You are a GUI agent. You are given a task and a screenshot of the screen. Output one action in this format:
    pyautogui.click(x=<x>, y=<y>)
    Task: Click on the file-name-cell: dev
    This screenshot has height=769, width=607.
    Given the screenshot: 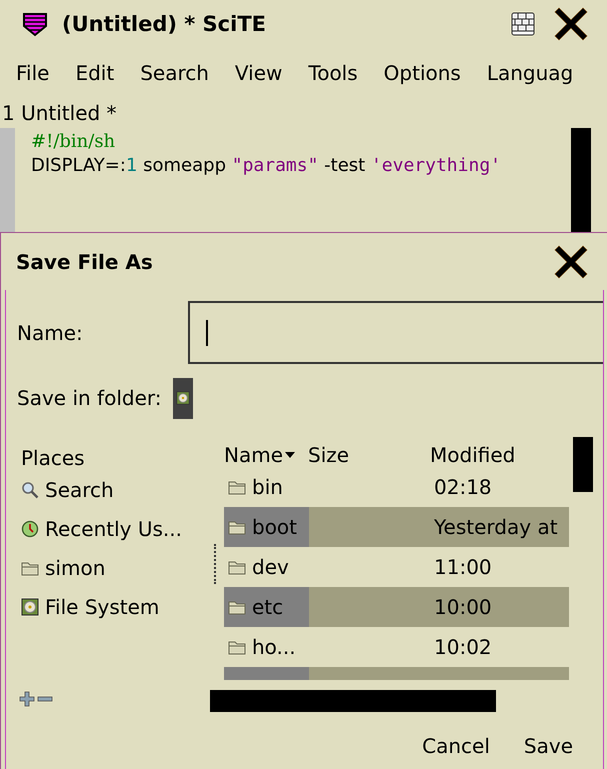 What is the action you would take?
    pyautogui.click(x=266, y=567)
    